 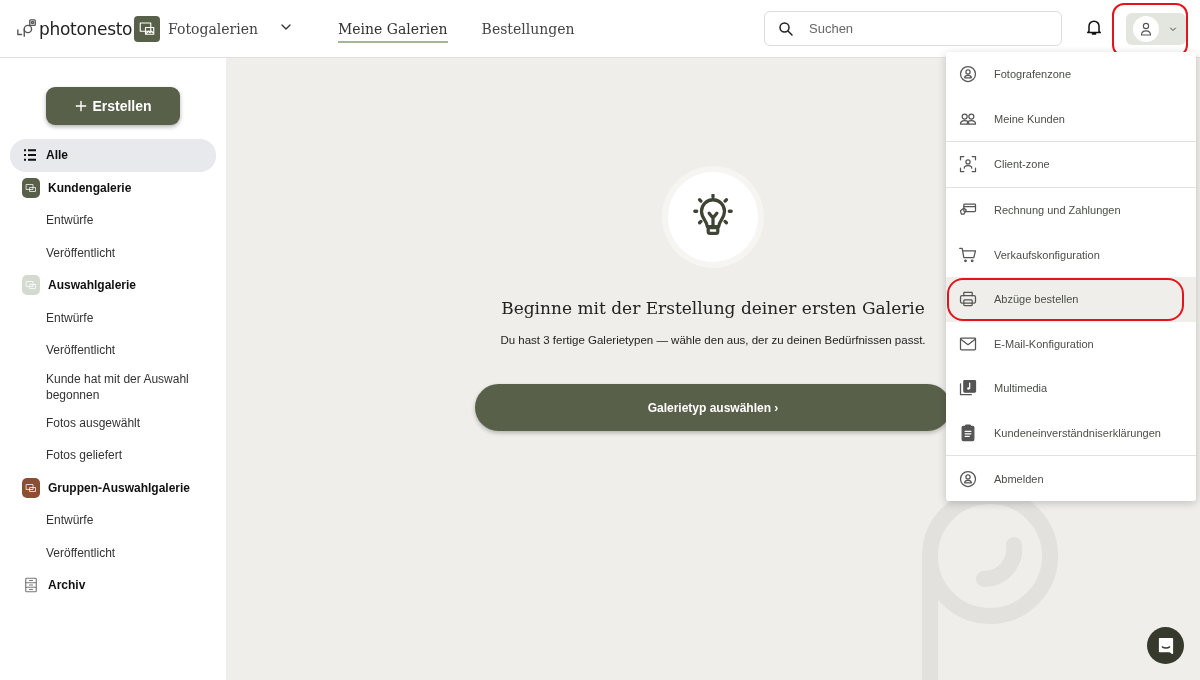 I want to click on sidebar-item: Auswahlgalerie, so click(x=113, y=285).